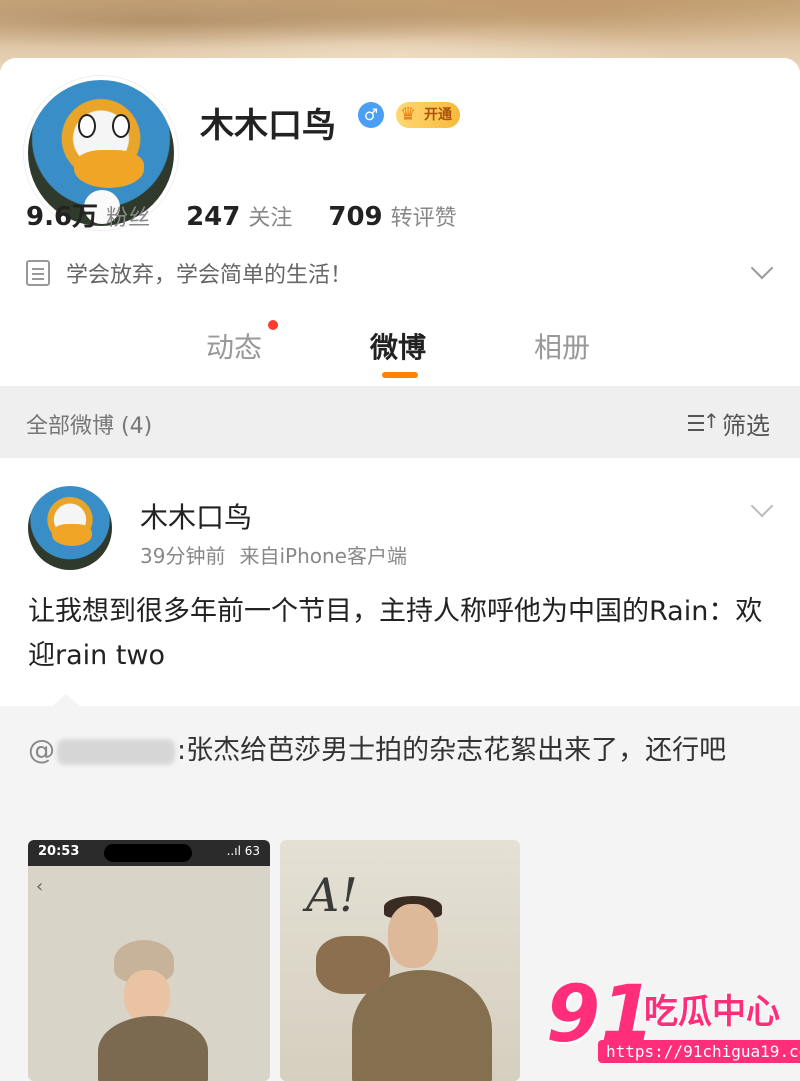  Describe the element at coordinates (323, 556) in the screenshot. I see `post-source: 来自iPhone客户端` at that location.